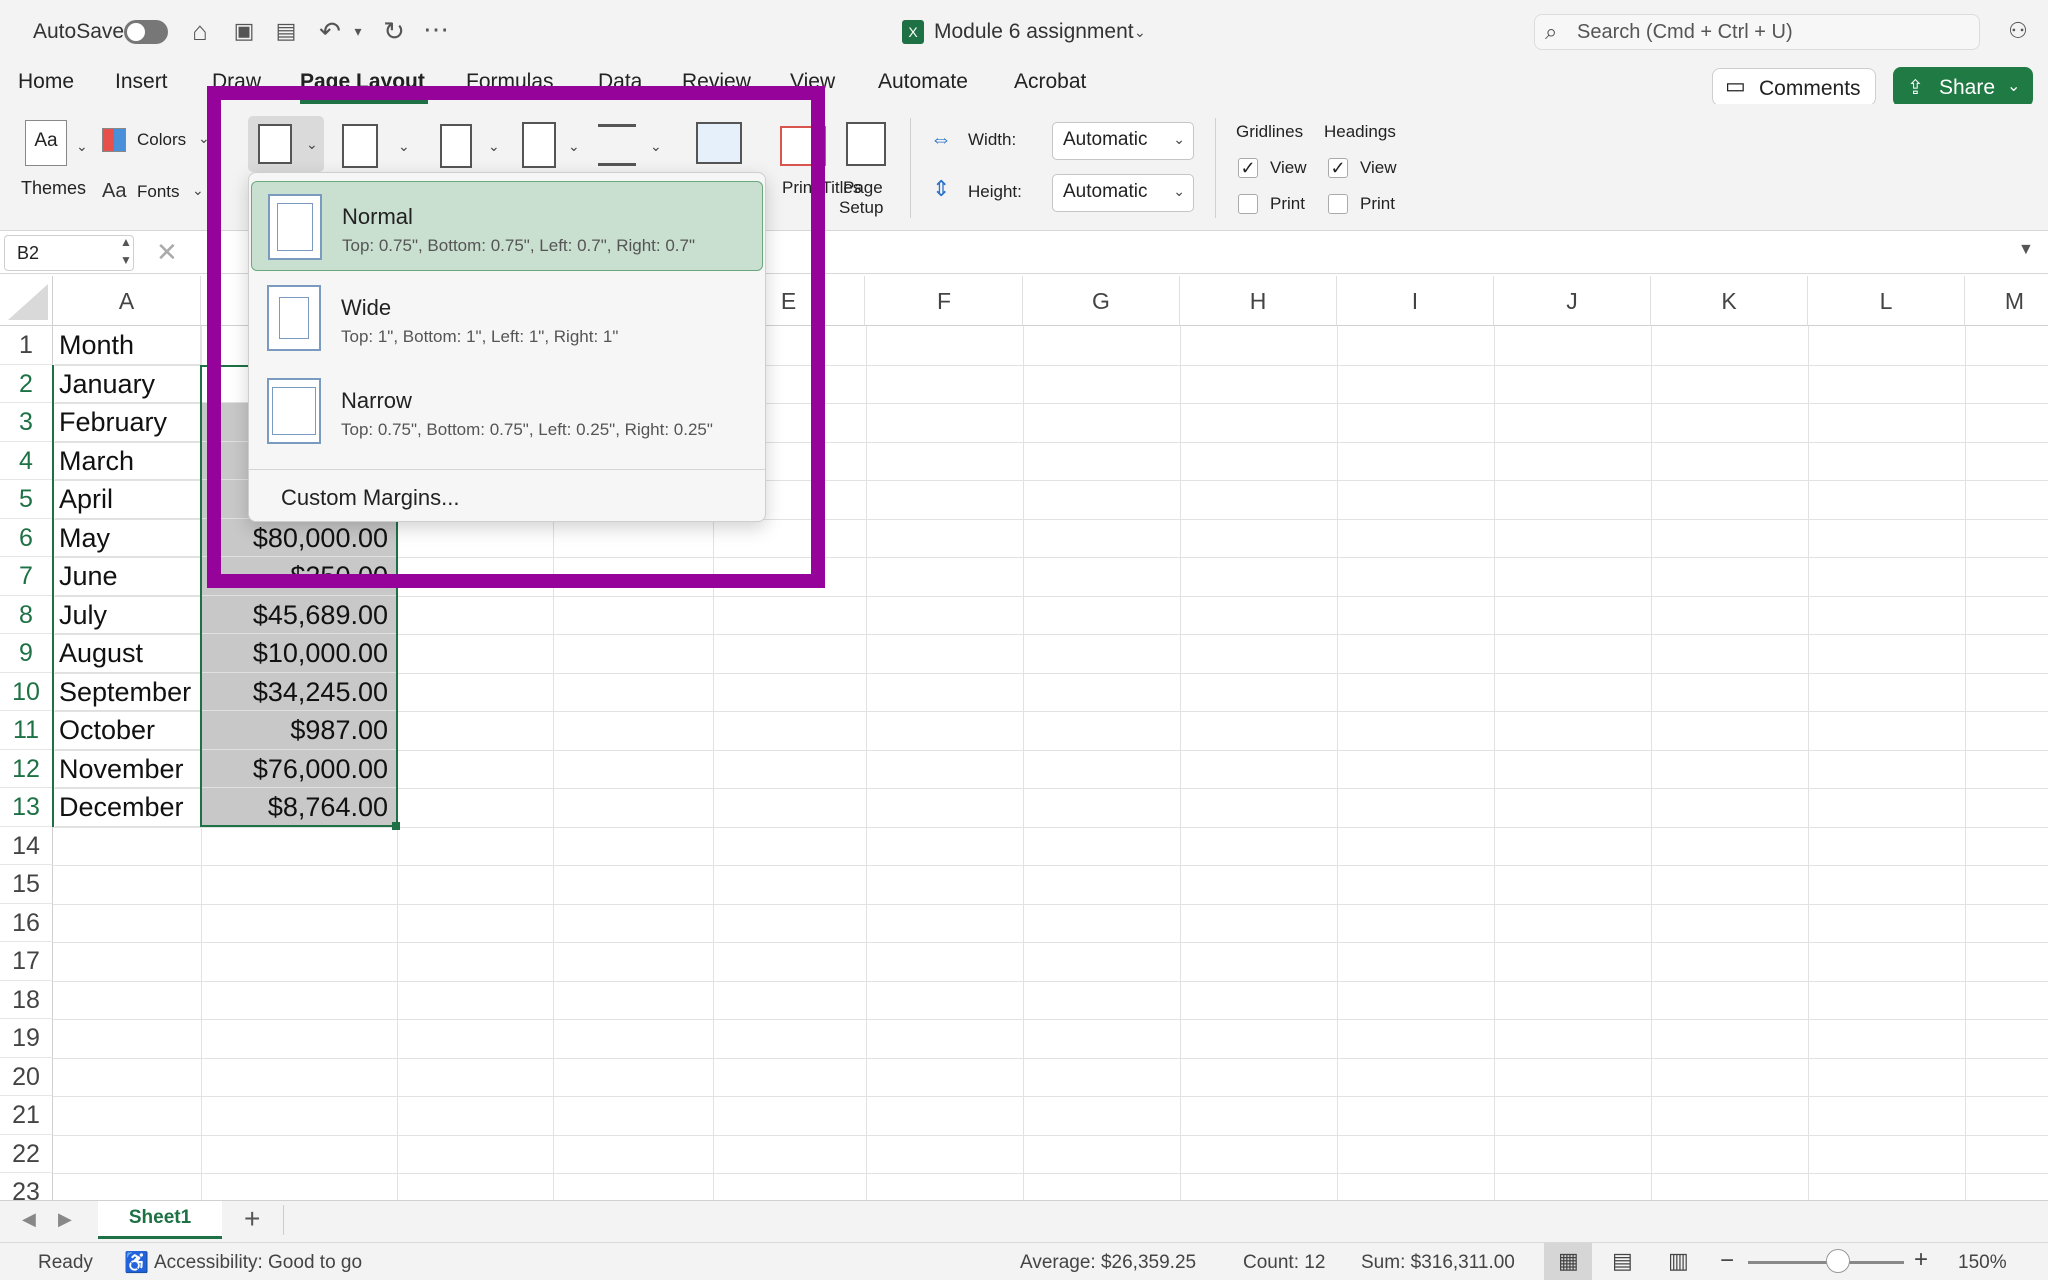 Image resolution: width=2048 pixels, height=1280 pixels. Describe the element at coordinates (1248, 168) in the screenshot. I see `gridlines-view-checkbox: ✓` at that location.